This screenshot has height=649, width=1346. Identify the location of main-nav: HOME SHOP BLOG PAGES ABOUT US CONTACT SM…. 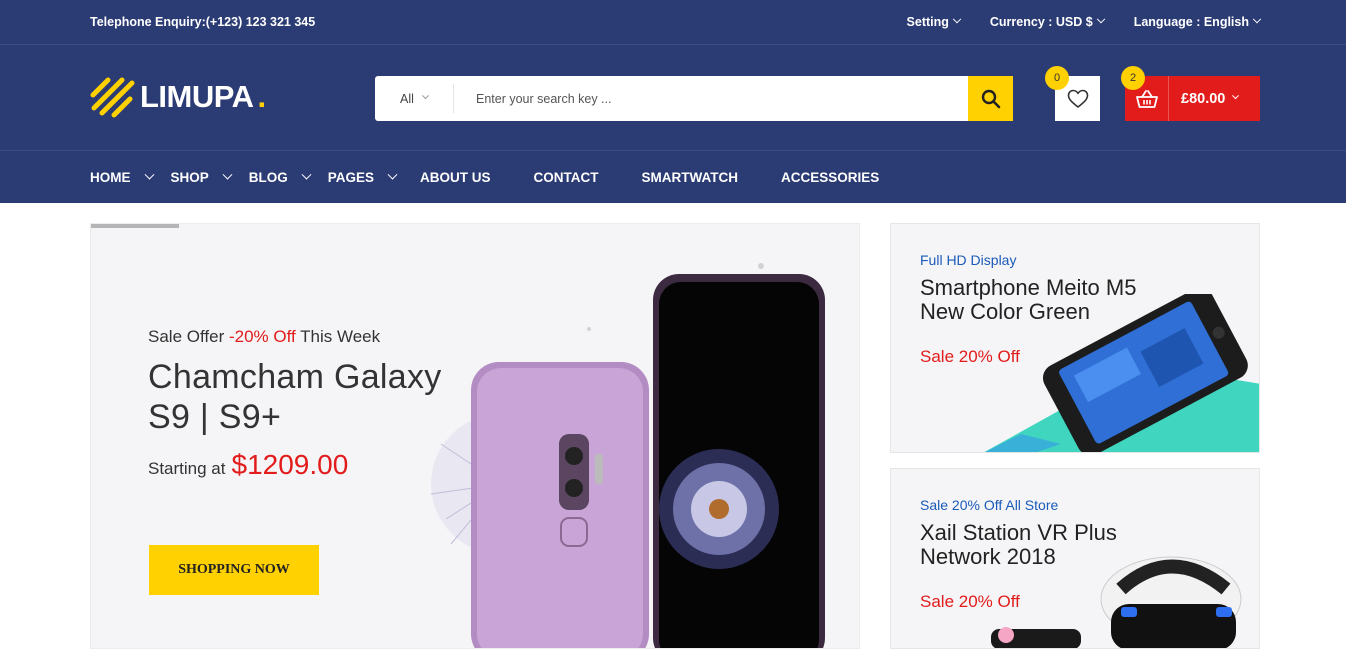
(673, 177).